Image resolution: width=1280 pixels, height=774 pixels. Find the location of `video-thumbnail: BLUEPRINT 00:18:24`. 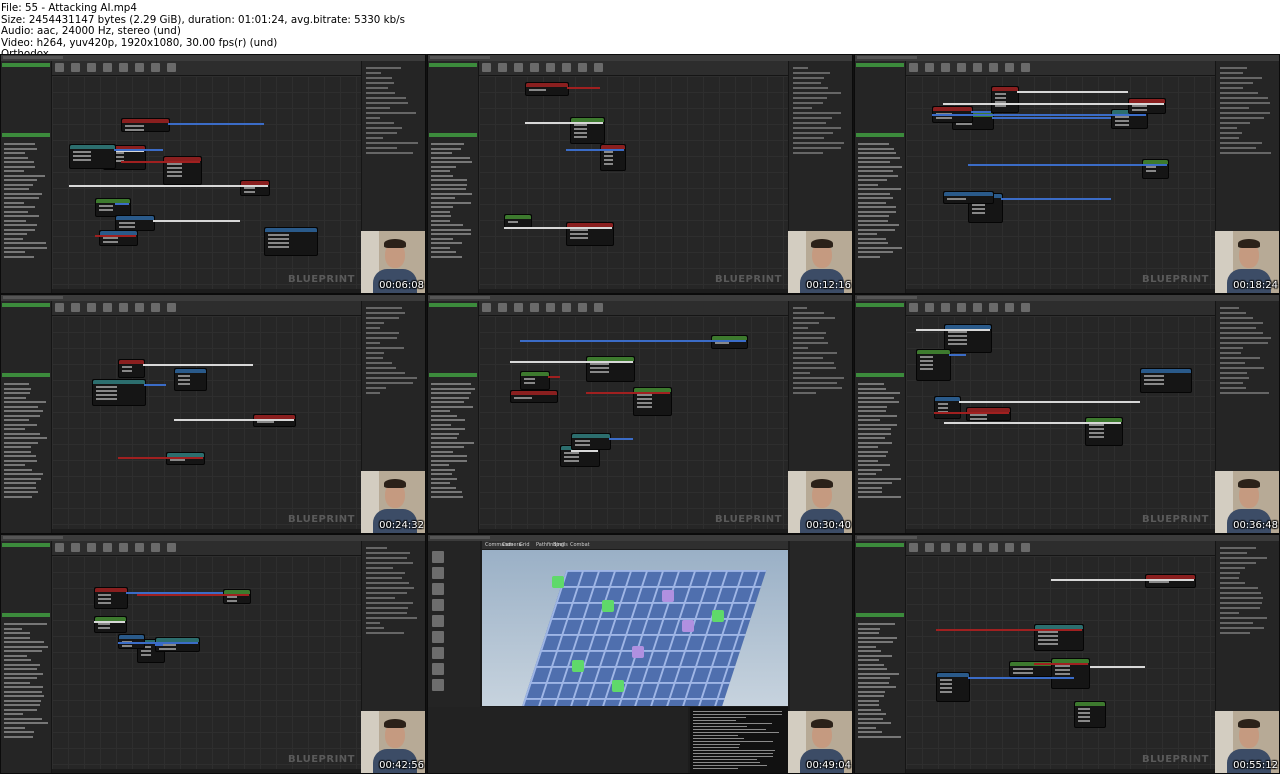

video-thumbnail: BLUEPRINT 00:18:24 is located at coordinates (1067, 174).